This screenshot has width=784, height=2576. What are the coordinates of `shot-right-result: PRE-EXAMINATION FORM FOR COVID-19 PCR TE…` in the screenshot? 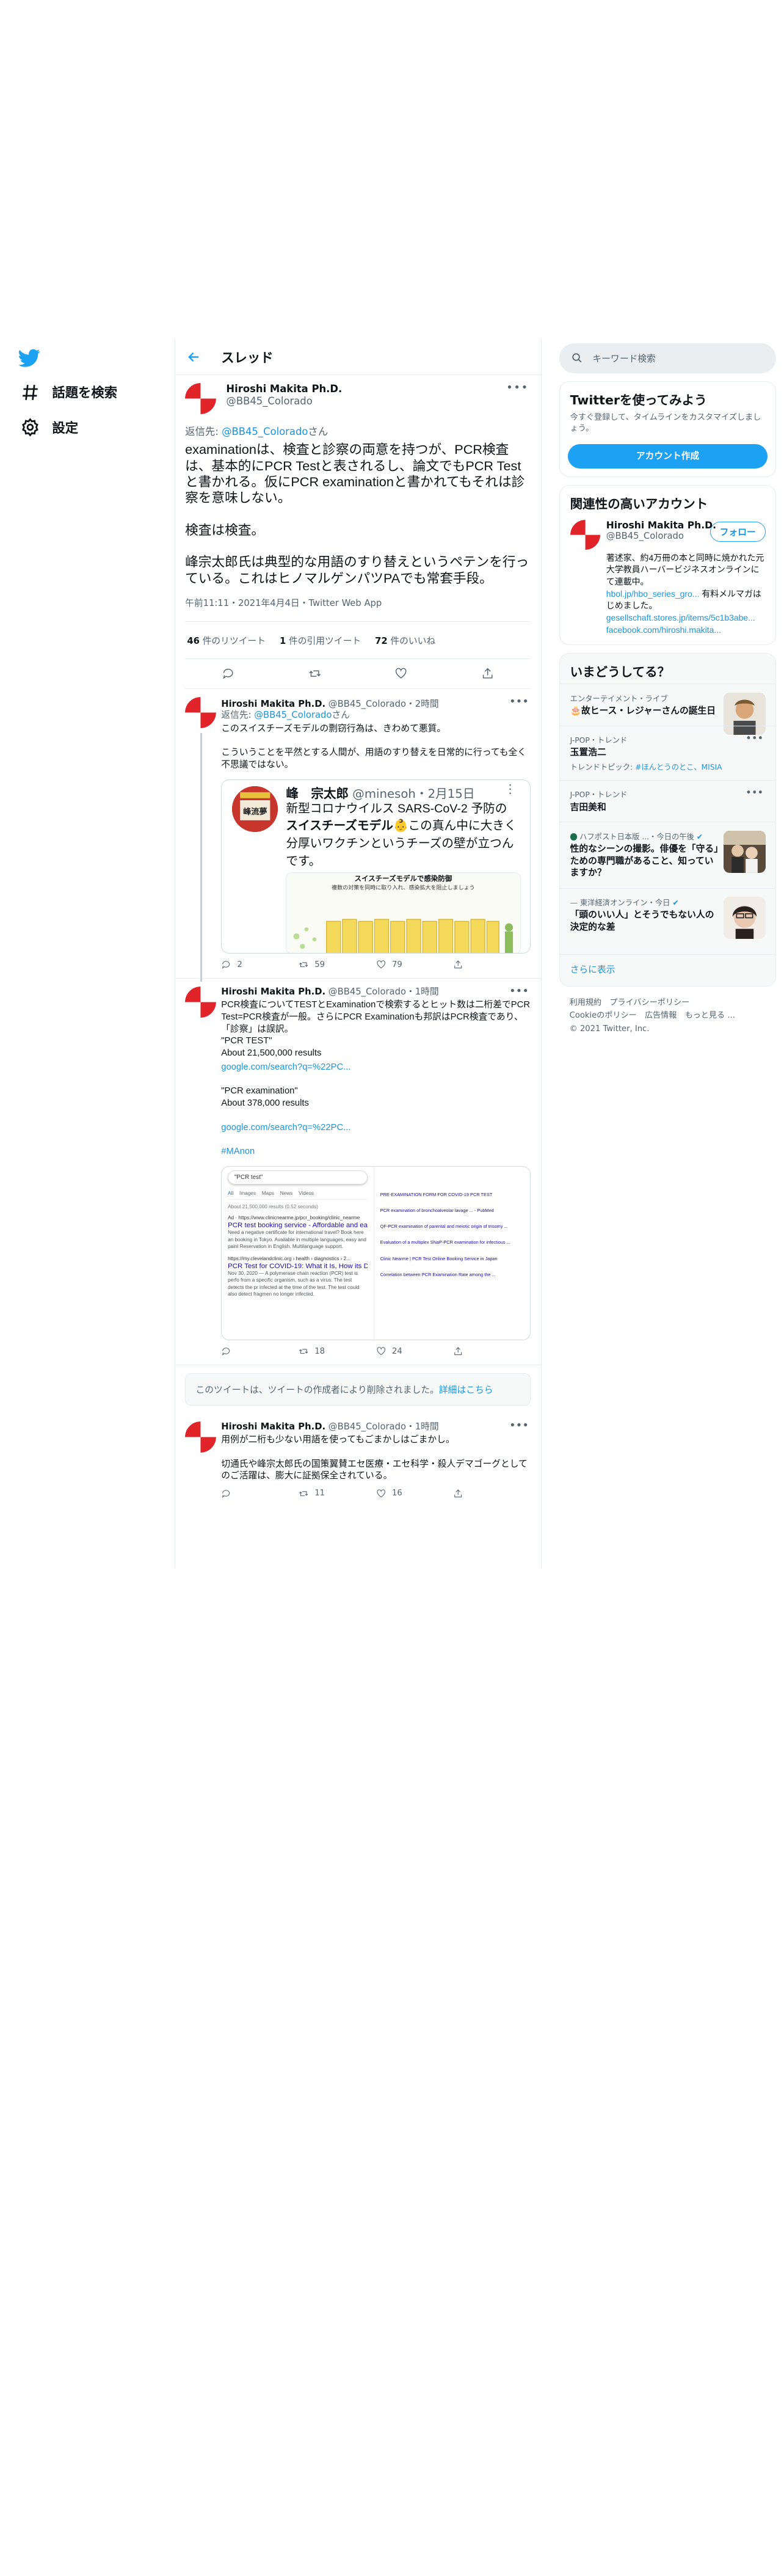 It's located at (436, 1194).